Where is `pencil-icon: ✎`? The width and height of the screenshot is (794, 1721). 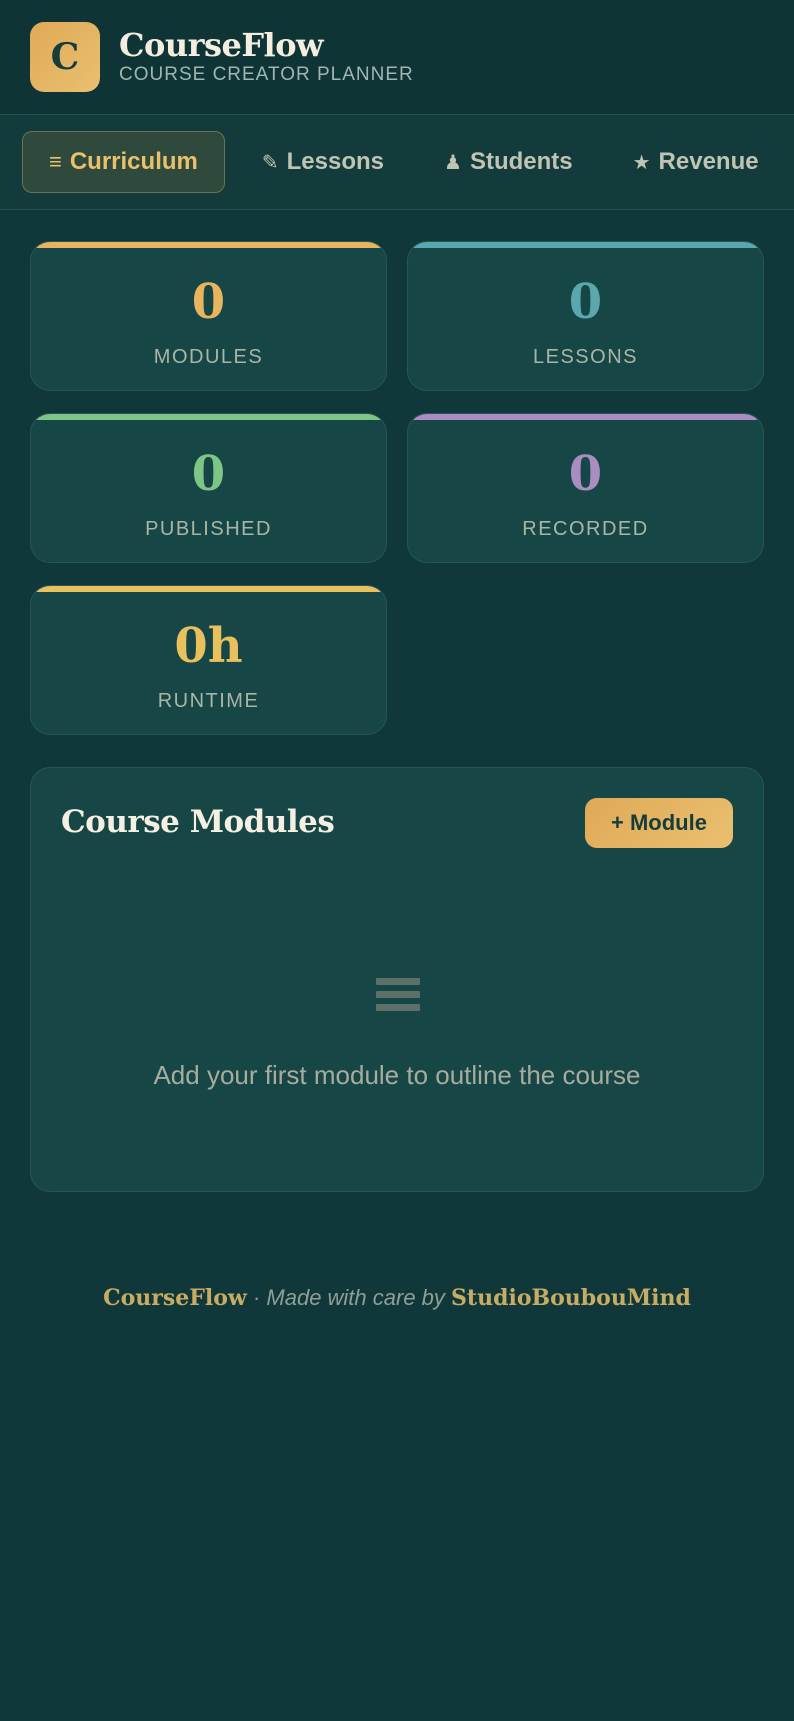 pencil-icon: ✎ is located at coordinates (270, 162).